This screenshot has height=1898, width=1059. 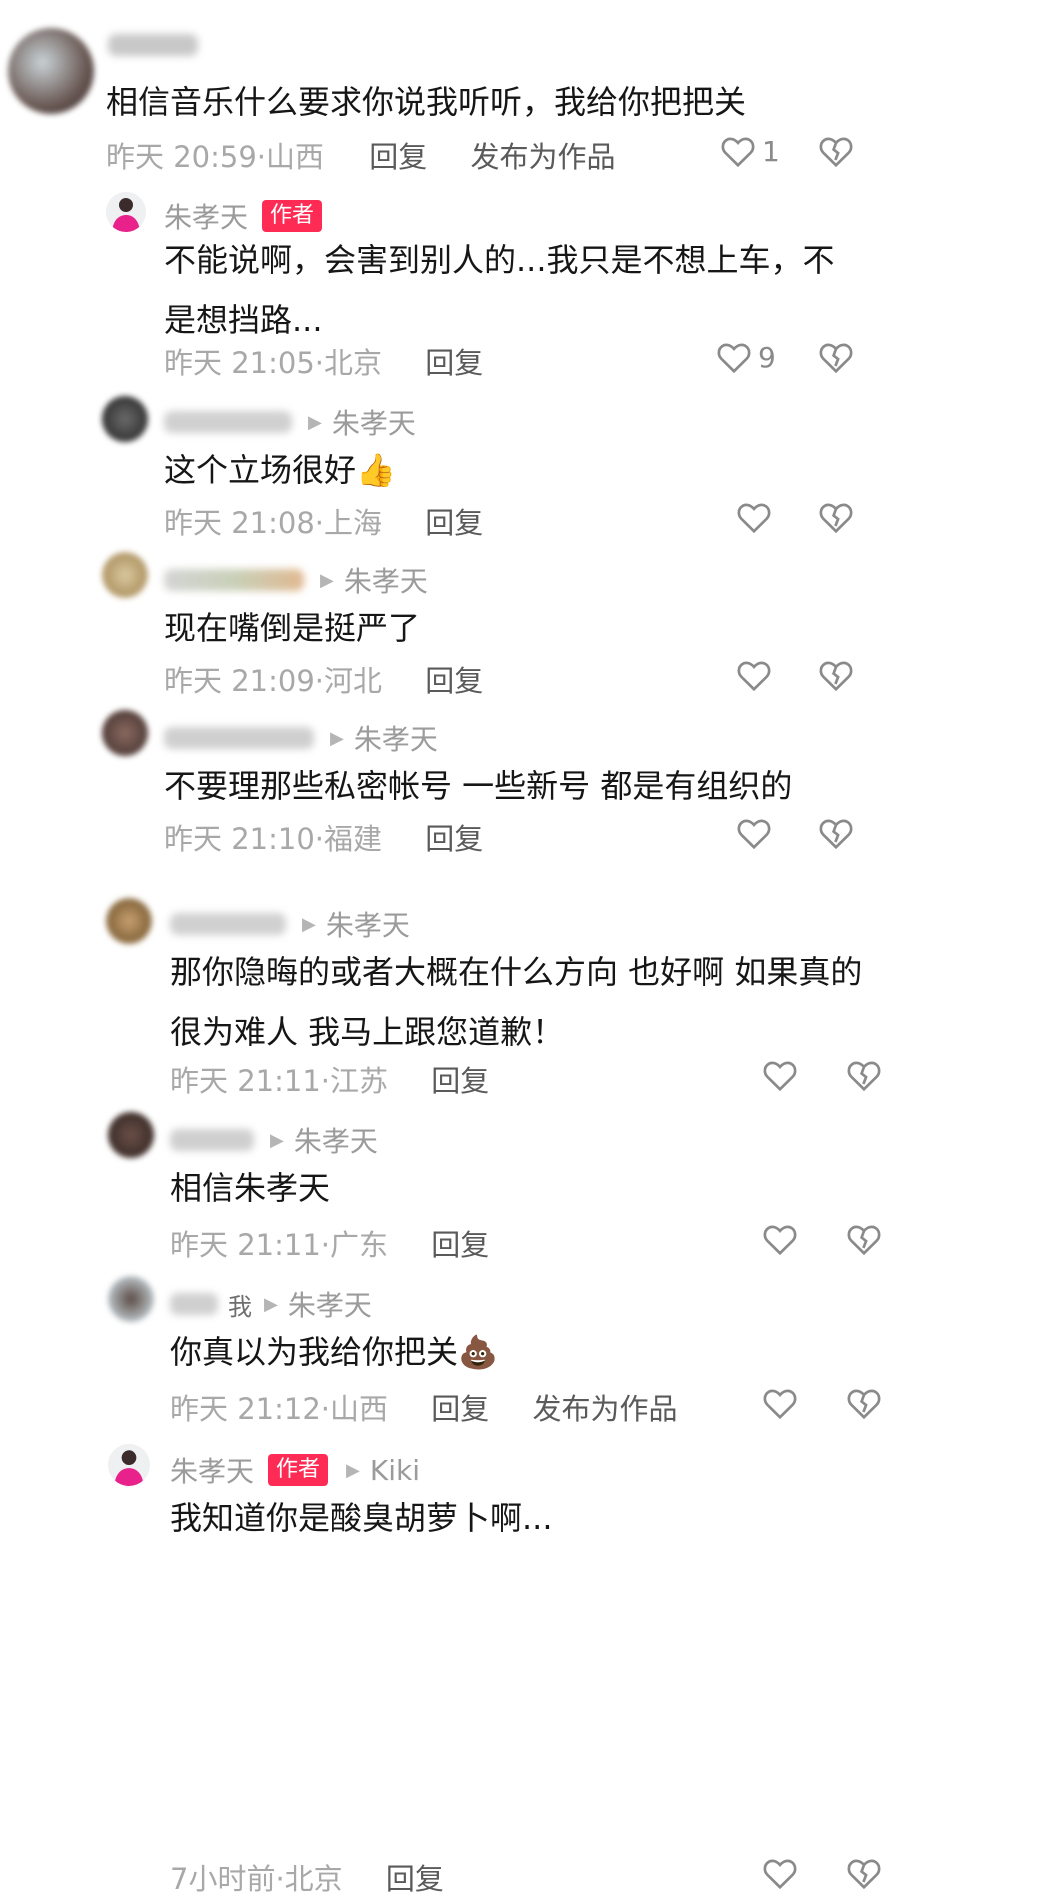 I want to click on comment-text: 相信朱孝天, so click(x=250, y=1188).